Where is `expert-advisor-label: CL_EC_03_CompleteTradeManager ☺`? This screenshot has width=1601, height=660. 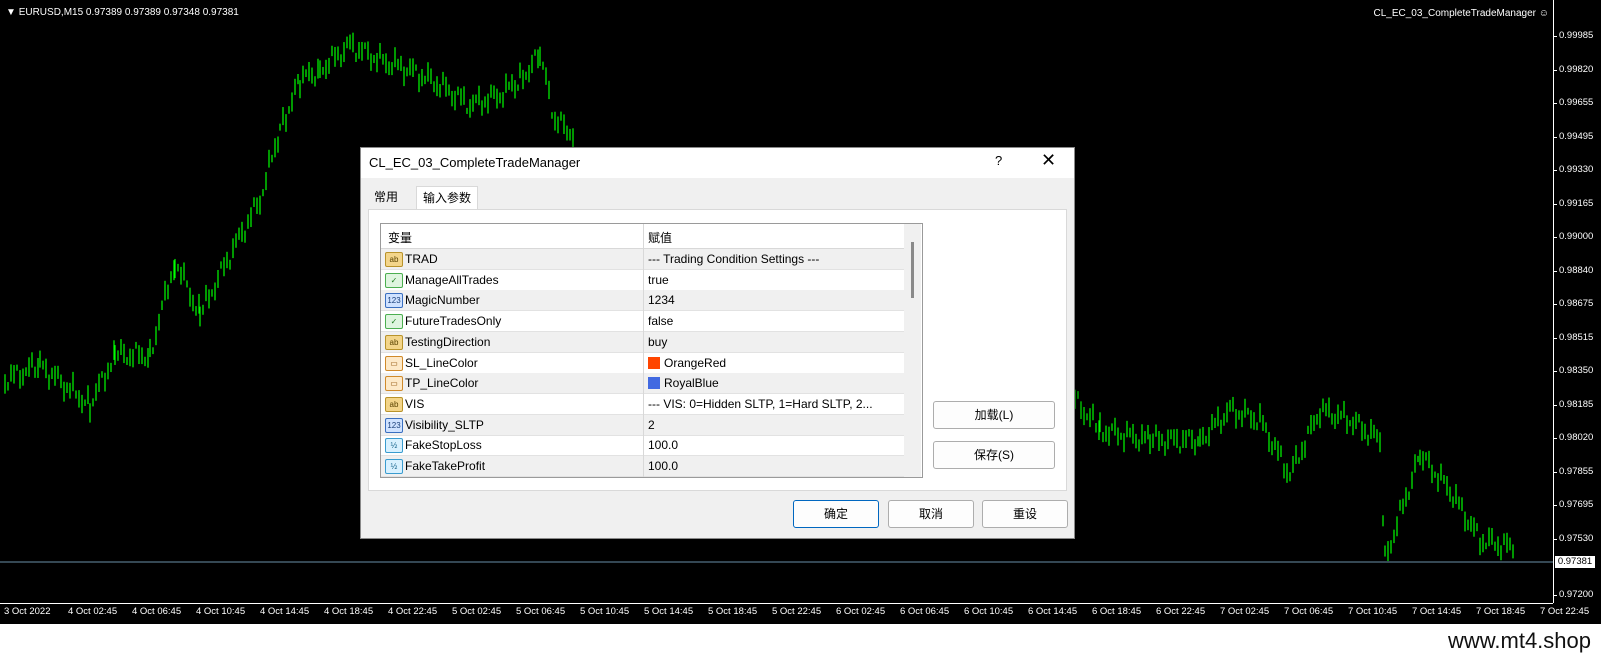 expert-advisor-label: CL_EC_03_CompleteTradeManager ☺ is located at coordinates (1462, 13).